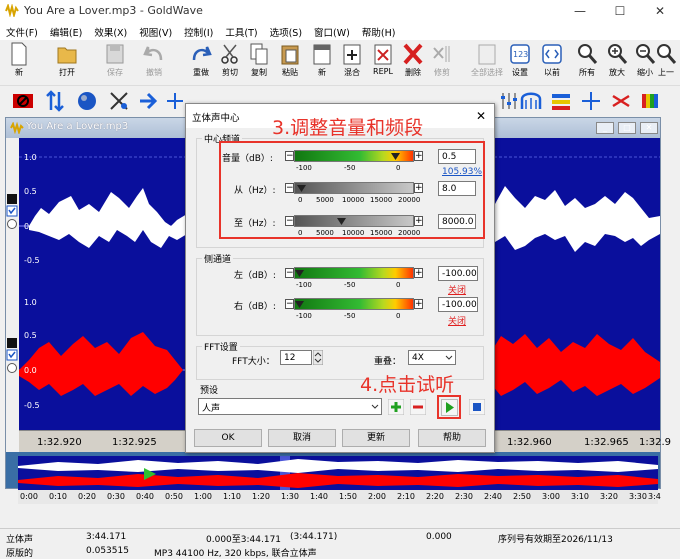  Describe the element at coordinates (119, 101) in the screenshot. I see `cross-arrows-icon` at that location.